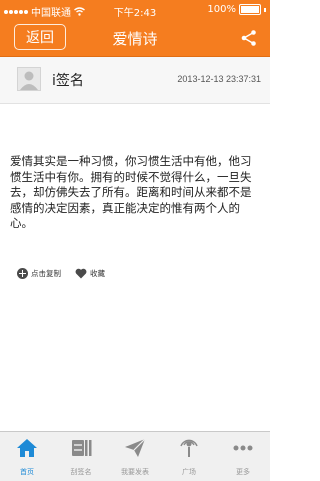  I want to click on tab-scratch: 刮签名, so click(81, 456).